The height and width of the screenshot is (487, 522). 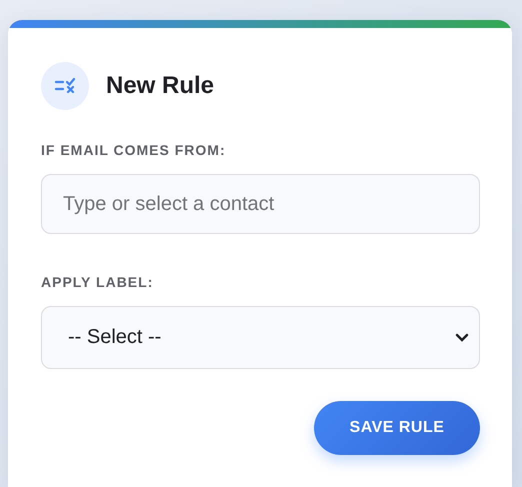 I want to click on field-label: IF EMAIL COMES FROM:, so click(x=134, y=150).